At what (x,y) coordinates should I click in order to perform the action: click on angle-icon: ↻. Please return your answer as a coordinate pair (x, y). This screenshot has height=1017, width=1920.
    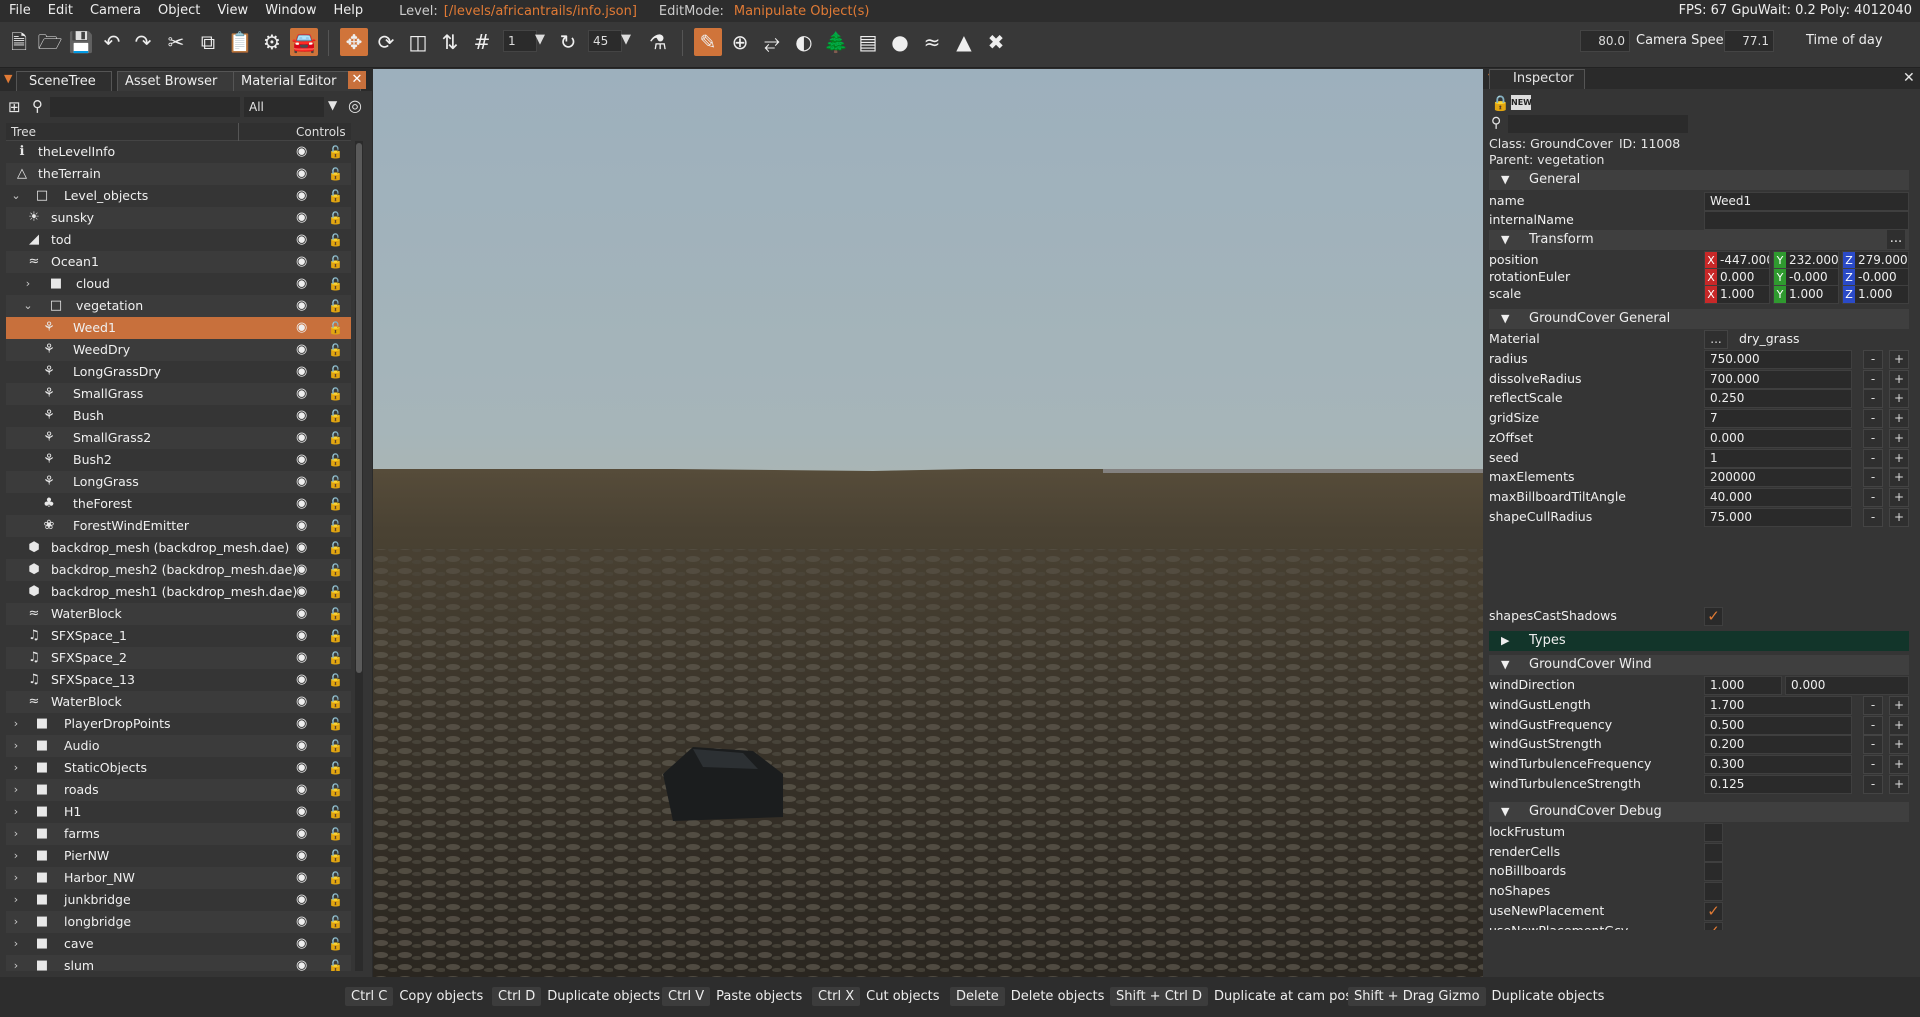
    Looking at the image, I should click on (568, 42).